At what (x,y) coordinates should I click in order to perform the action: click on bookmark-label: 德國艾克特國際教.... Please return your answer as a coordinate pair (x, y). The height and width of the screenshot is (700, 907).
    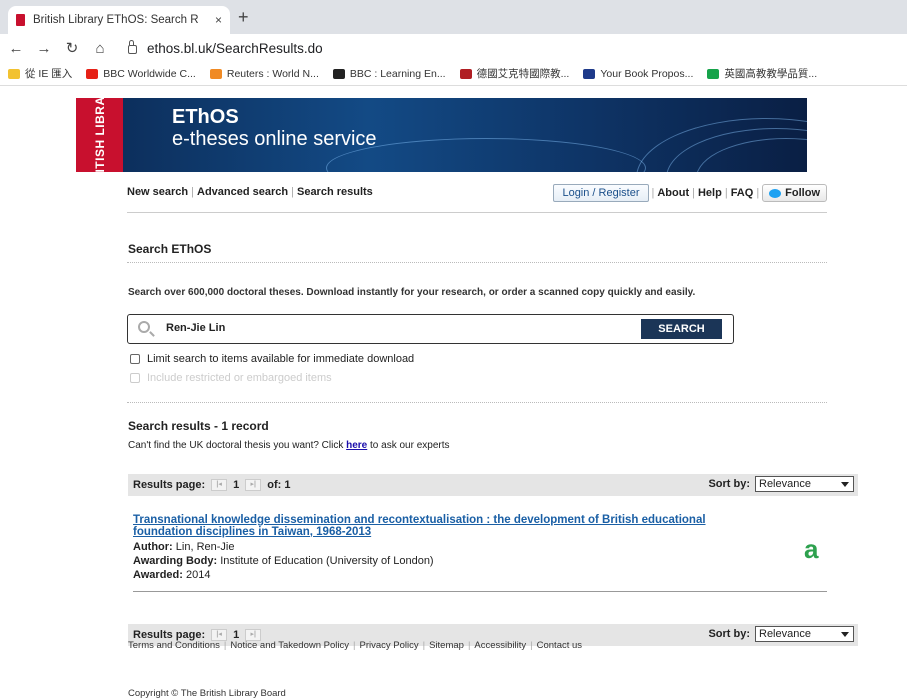
    Looking at the image, I should click on (523, 74).